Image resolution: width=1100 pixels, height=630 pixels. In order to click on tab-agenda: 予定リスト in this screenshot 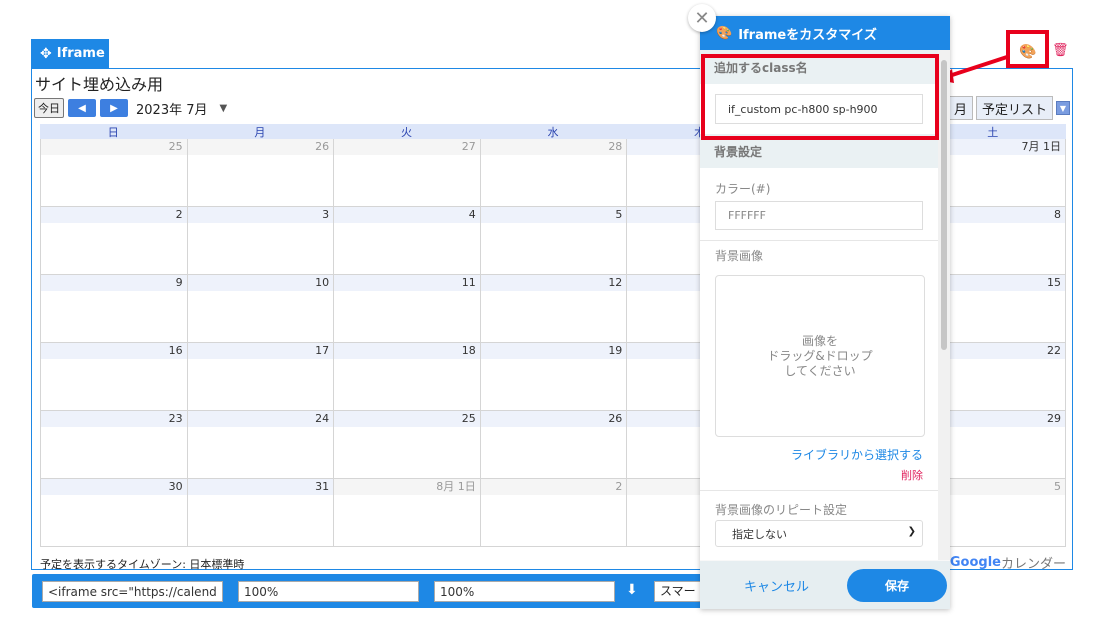, I will do `click(1014, 108)`.